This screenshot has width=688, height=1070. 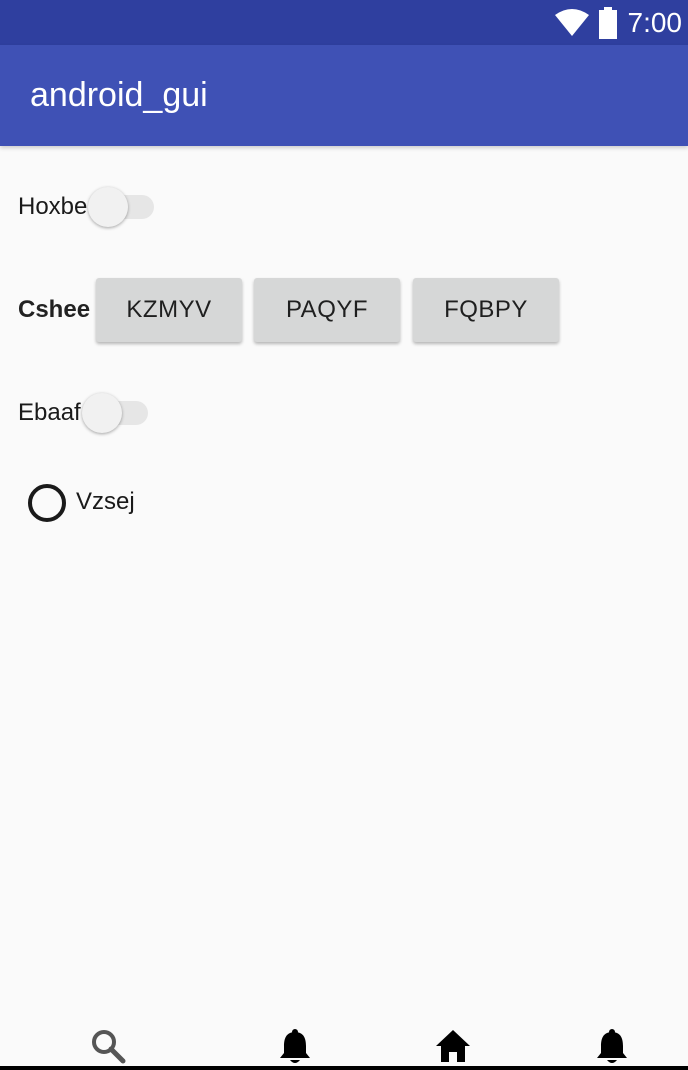 I want to click on toggle-switch-hoxbe, so click(x=123, y=207).